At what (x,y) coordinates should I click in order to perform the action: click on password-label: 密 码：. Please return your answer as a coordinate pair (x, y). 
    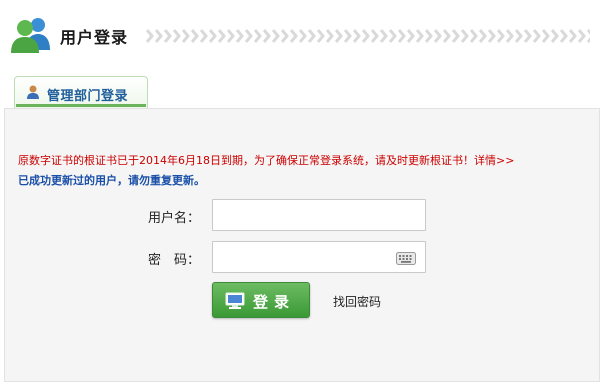
    Looking at the image, I should click on (173, 260).